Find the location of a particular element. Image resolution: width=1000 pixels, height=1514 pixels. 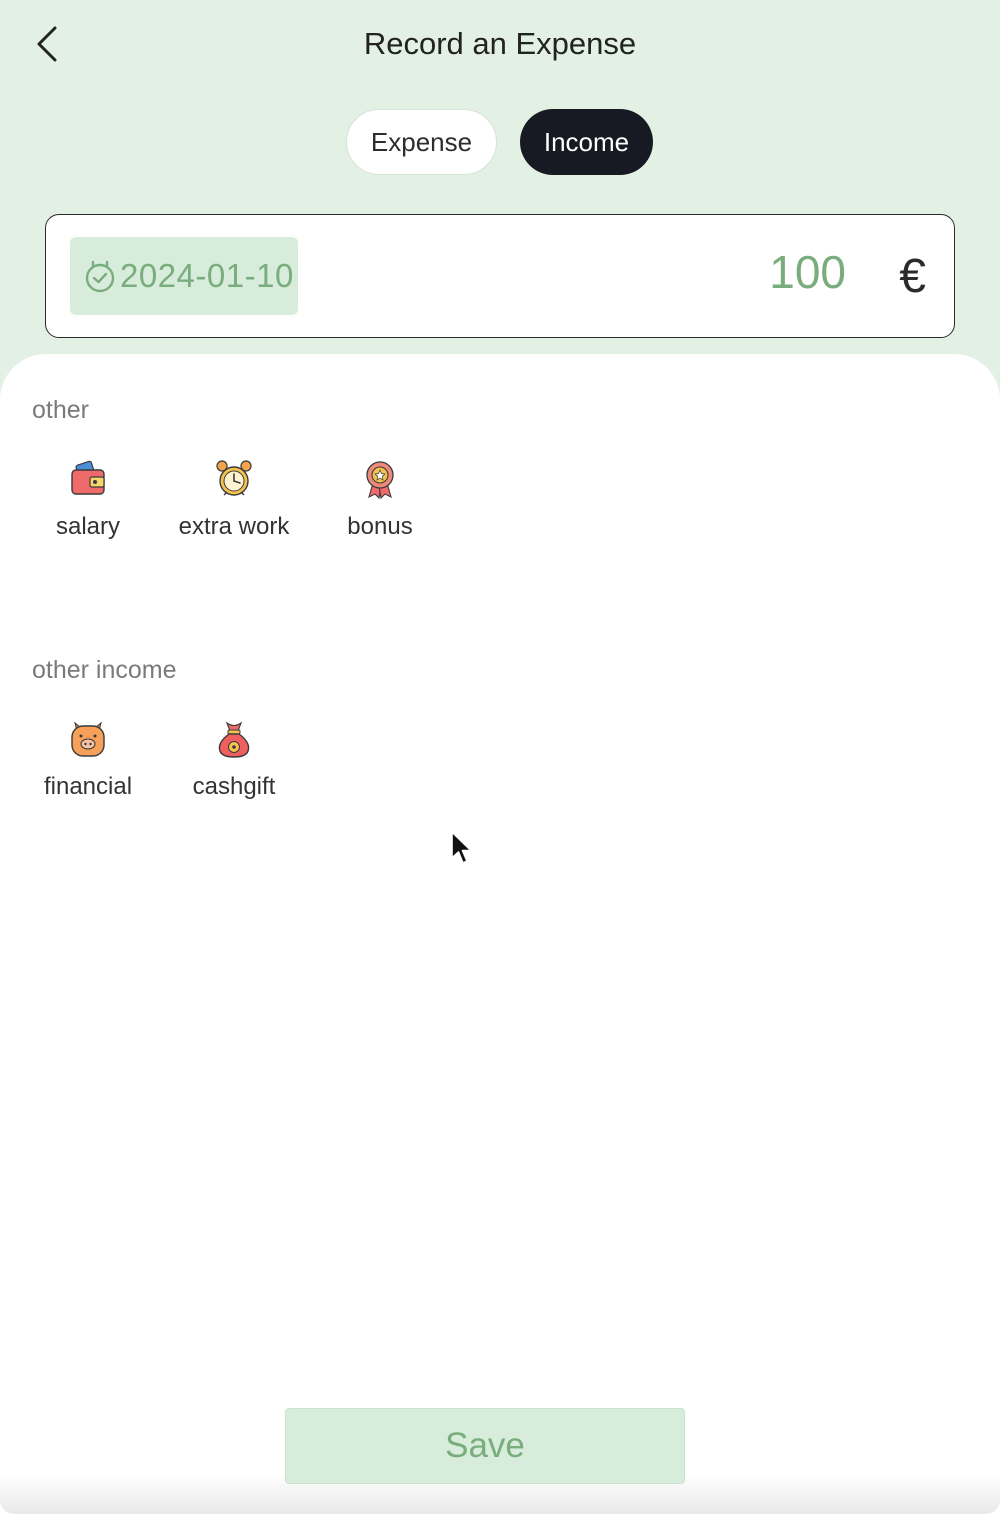

category-label: cashgift is located at coordinates (234, 786).